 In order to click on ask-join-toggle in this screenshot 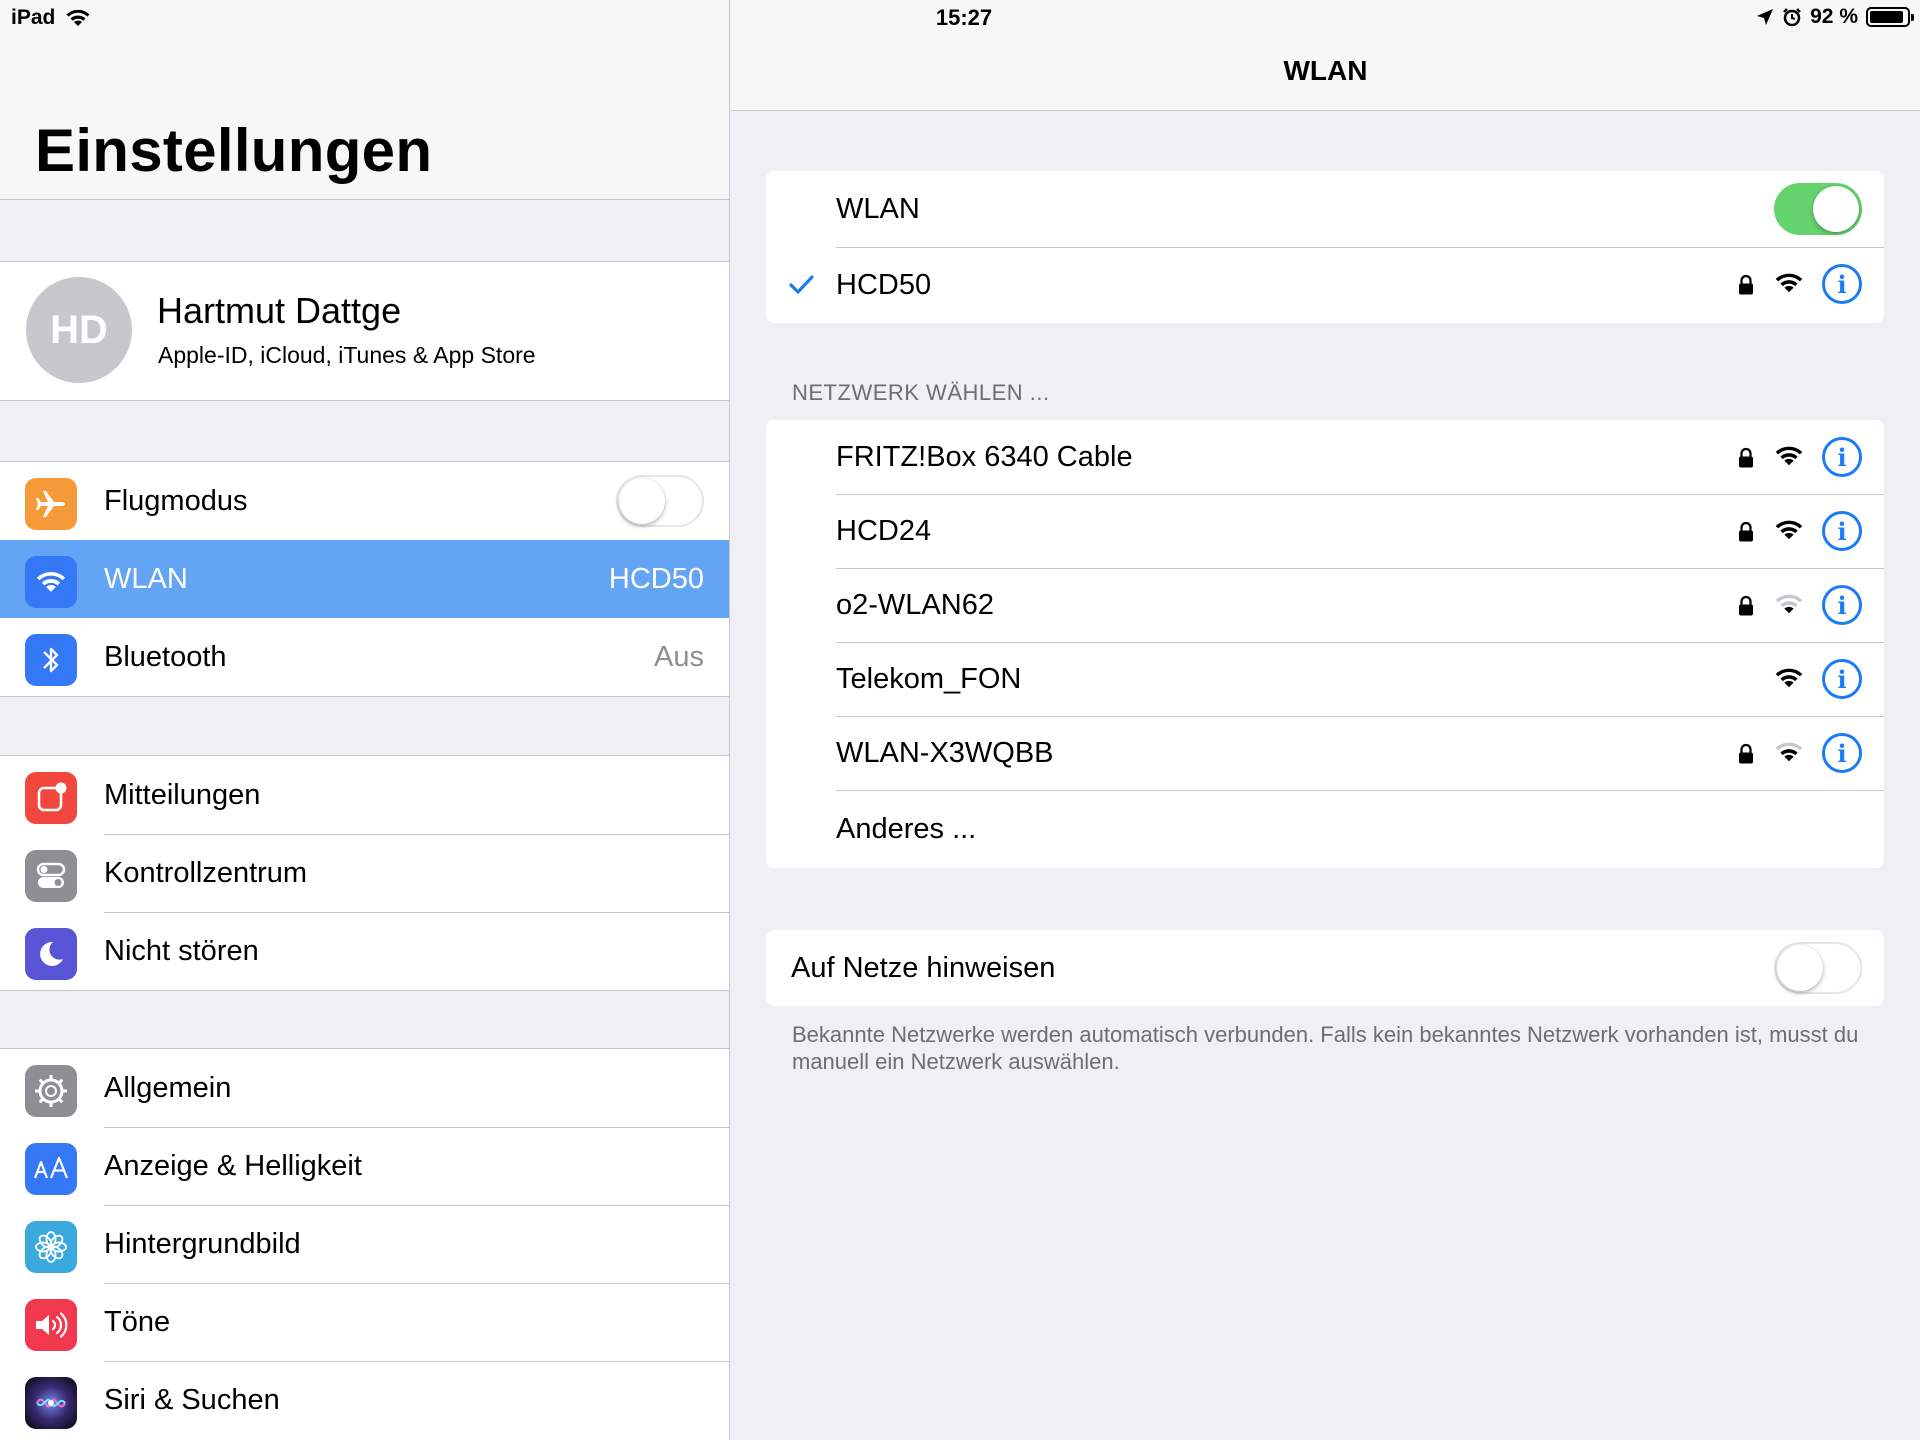, I will do `click(1818, 968)`.